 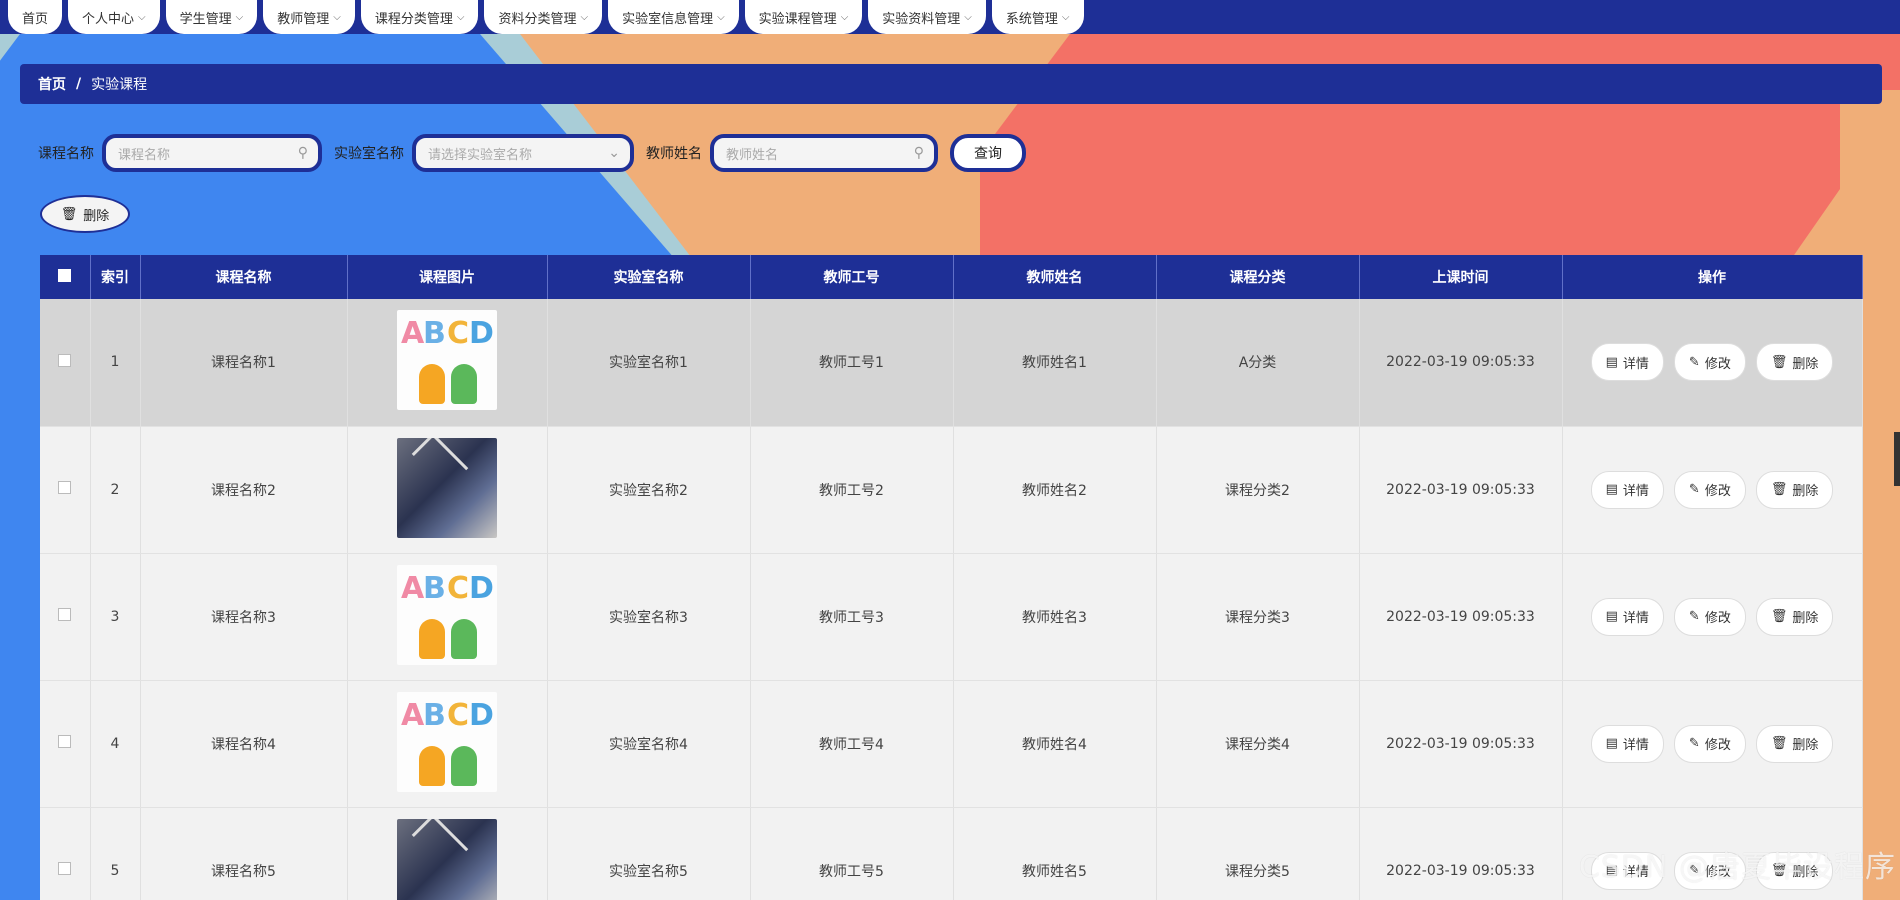 I want to click on scrollbar-handle, so click(x=1897, y=459).